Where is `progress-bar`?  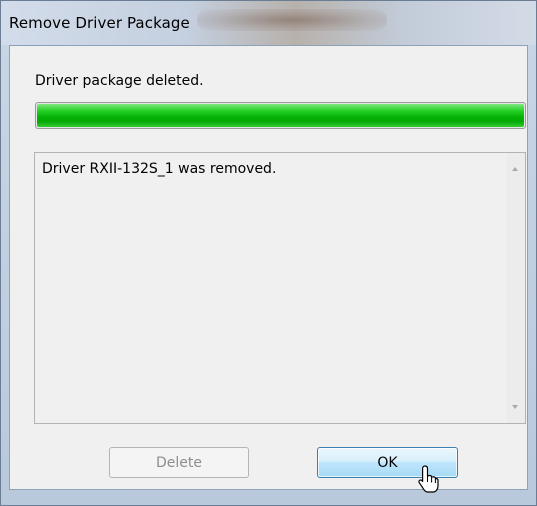
progress-bar is located at coordinates (280, 115).